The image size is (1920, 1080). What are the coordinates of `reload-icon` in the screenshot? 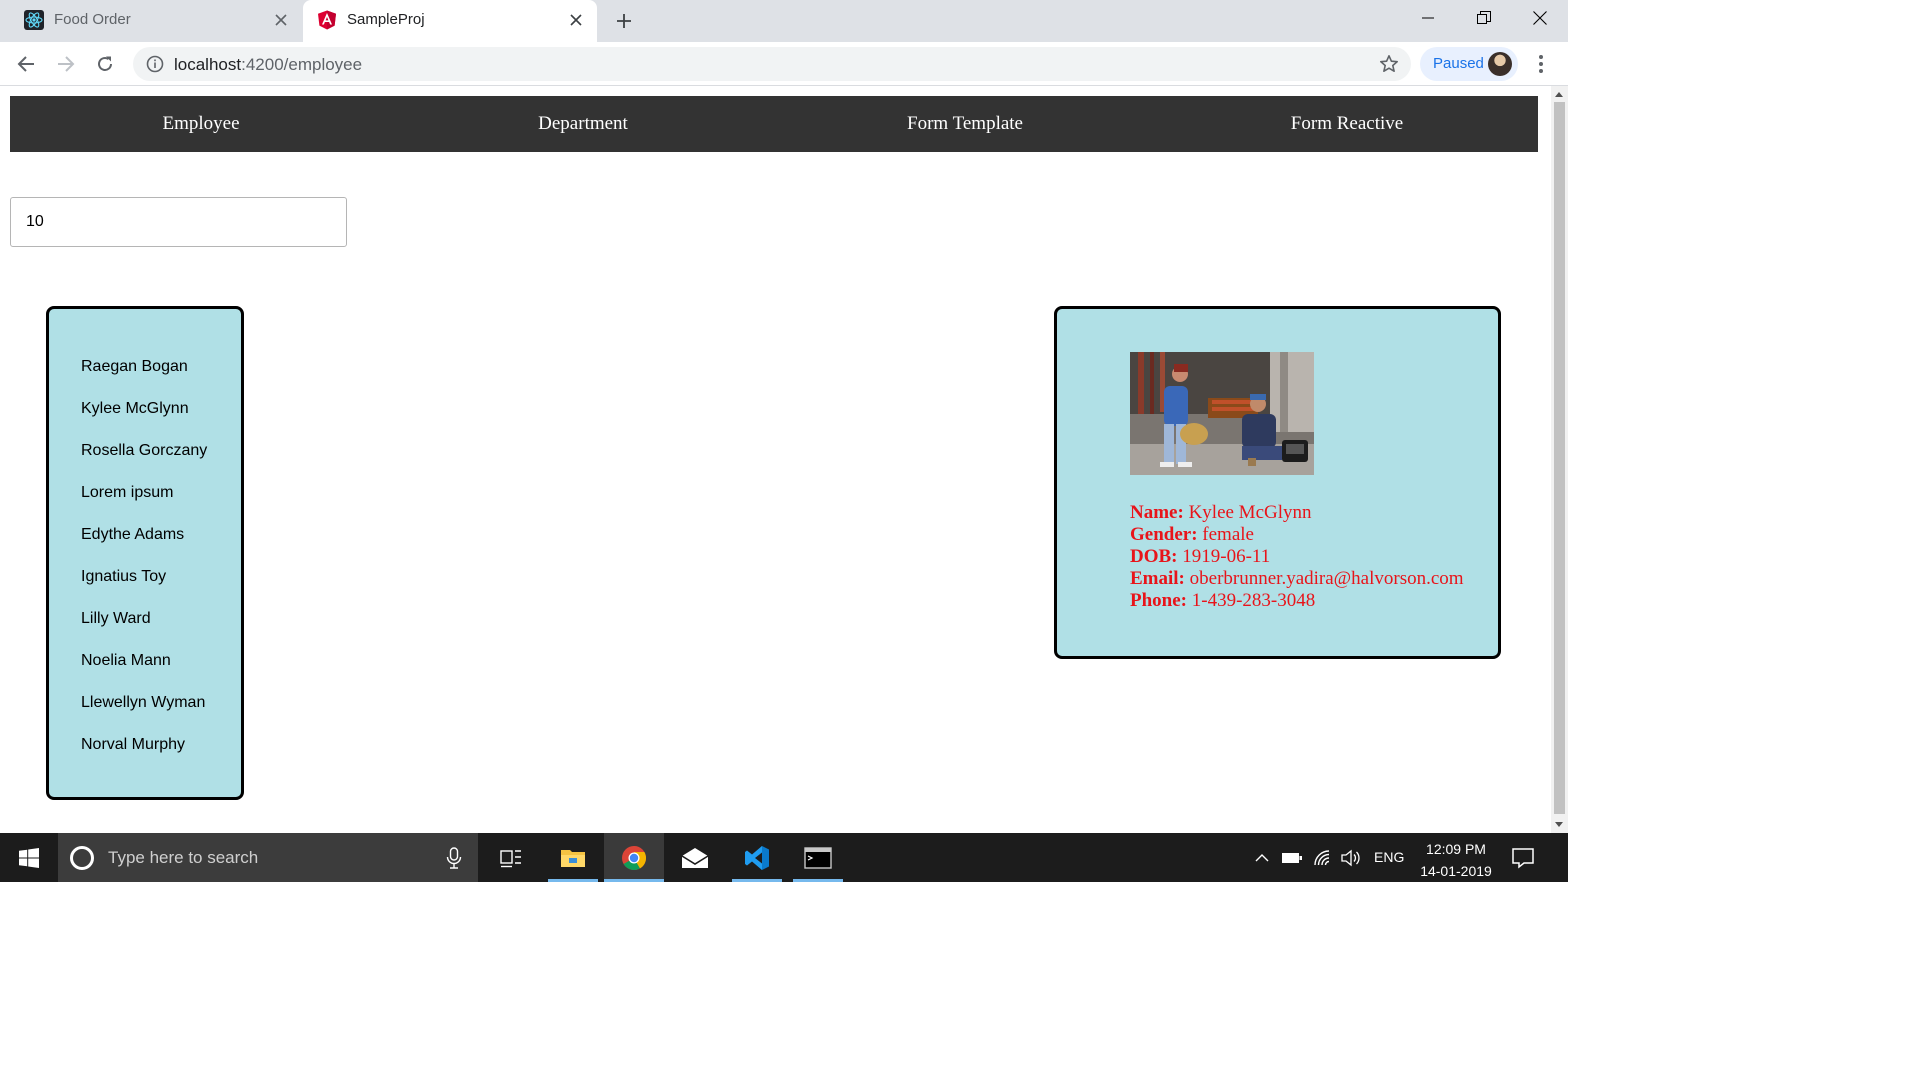 It's located at (105, 63).